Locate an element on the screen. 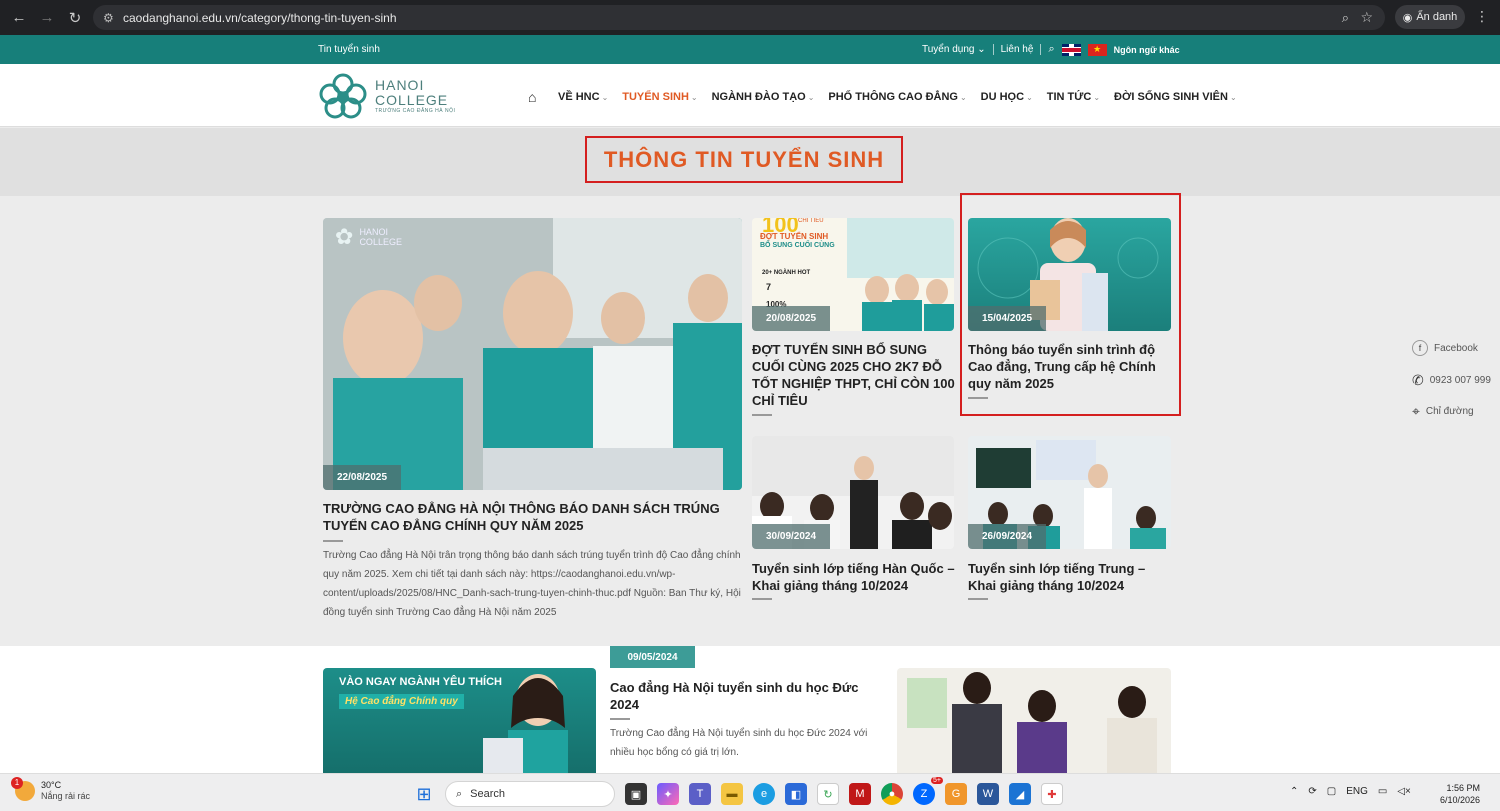  clock-date: 6/10/2026 is located at coordinates (1460, 800).